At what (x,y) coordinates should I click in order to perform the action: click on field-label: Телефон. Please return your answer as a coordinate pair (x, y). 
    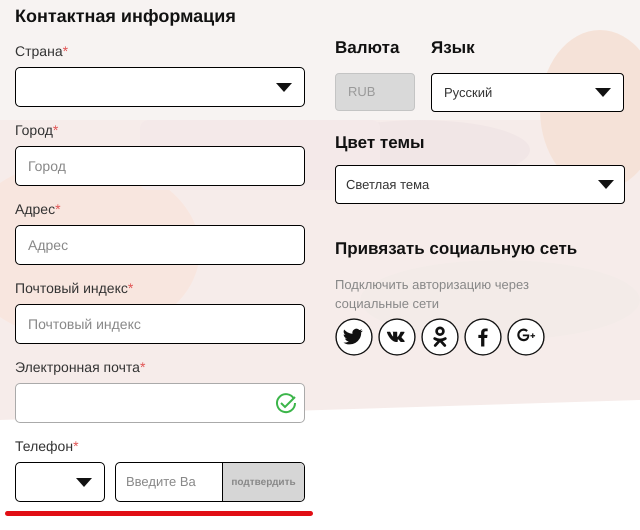
    Looking at the image, I should click on (44, 446).